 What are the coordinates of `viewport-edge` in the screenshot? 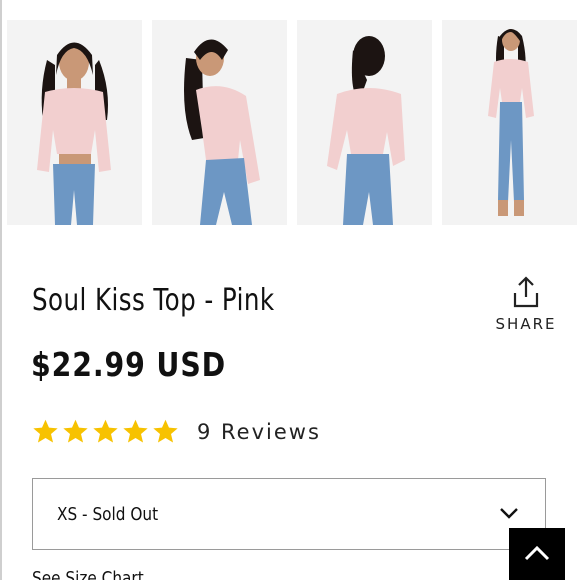 It's located at (1, 290).